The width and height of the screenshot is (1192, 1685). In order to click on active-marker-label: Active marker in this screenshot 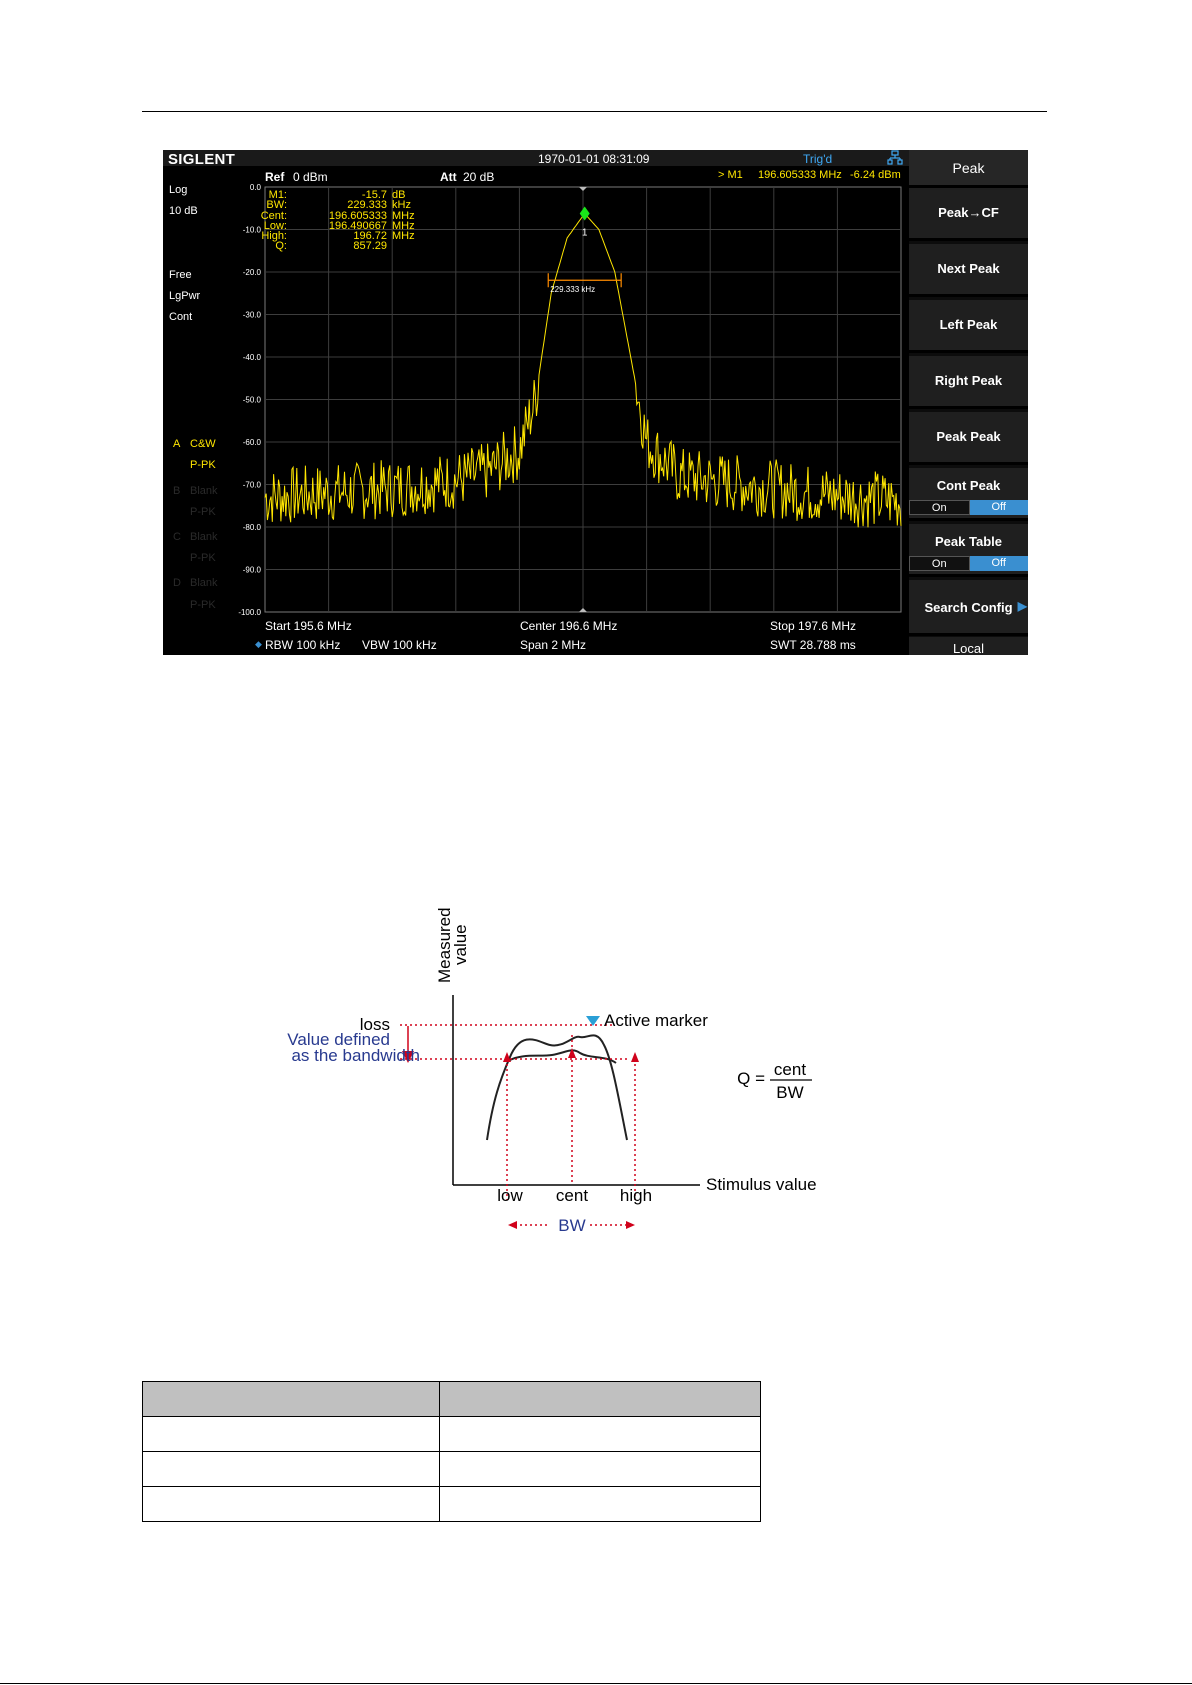, I will do `click(656, 1020)`.